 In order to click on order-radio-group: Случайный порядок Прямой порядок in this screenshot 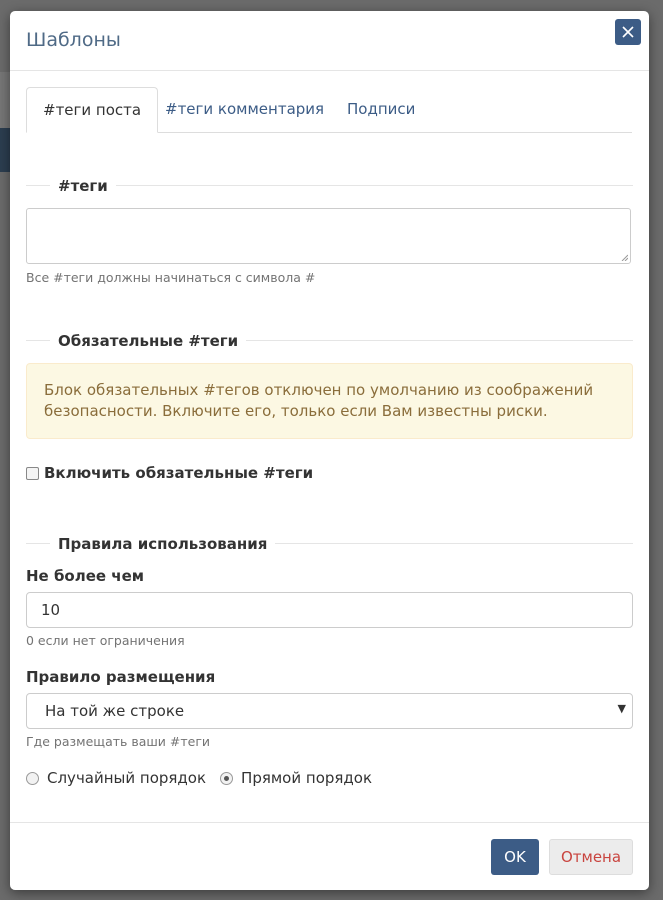, I will do `click(206, 778)`.